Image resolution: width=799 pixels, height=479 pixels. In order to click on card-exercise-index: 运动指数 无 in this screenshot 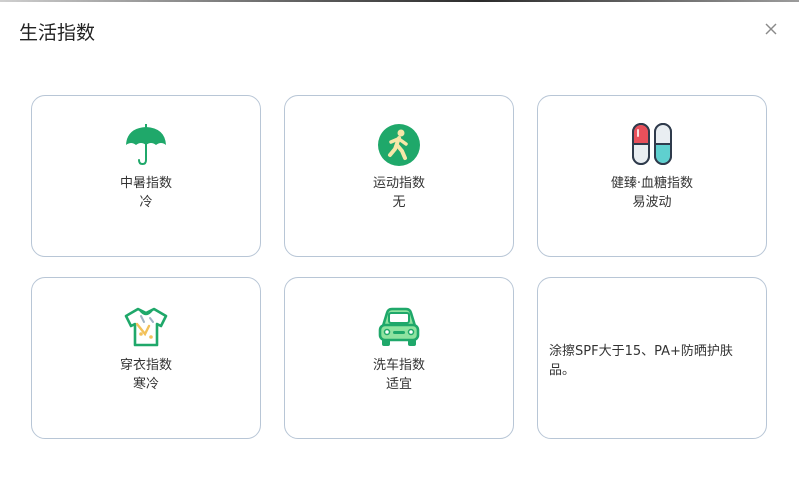, I will do `click(399, 176)`.